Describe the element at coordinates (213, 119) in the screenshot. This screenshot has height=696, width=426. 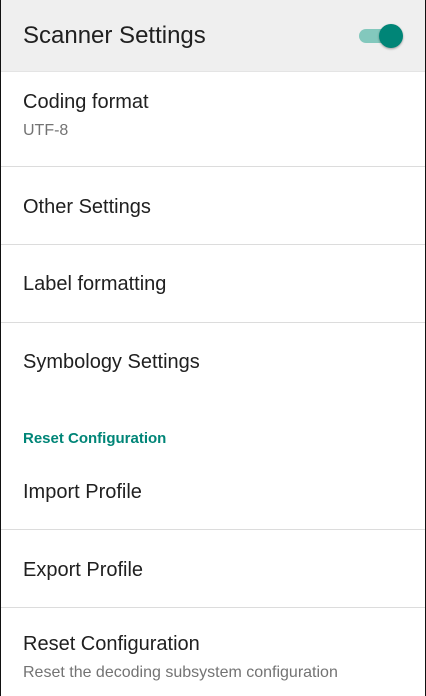
I see `coding-format-item: Coding format UTF-8` at that location.